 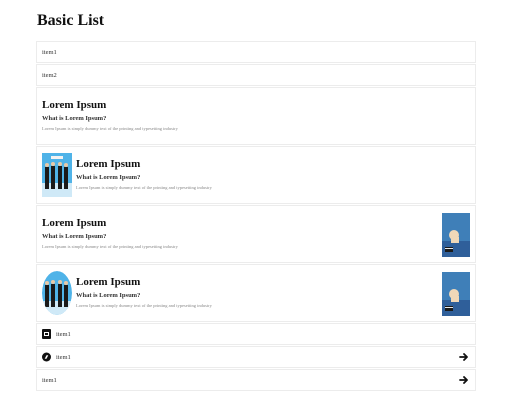 I want to click on band-photo-avatar, so click(x=57, y=293).